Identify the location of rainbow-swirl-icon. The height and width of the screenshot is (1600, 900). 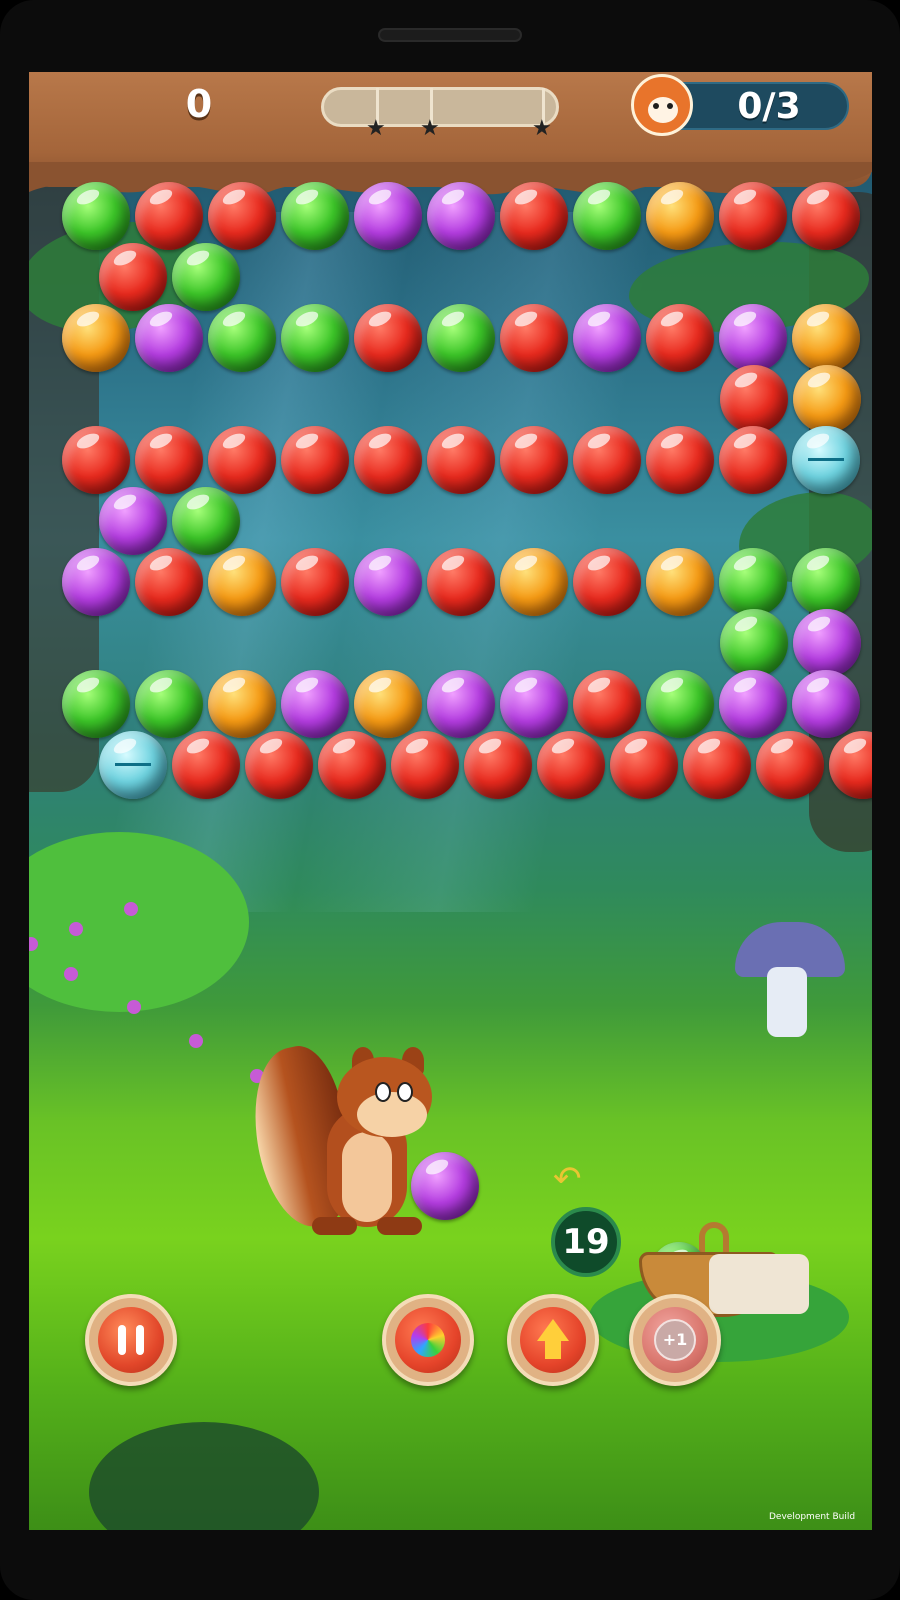
(428, 1340).